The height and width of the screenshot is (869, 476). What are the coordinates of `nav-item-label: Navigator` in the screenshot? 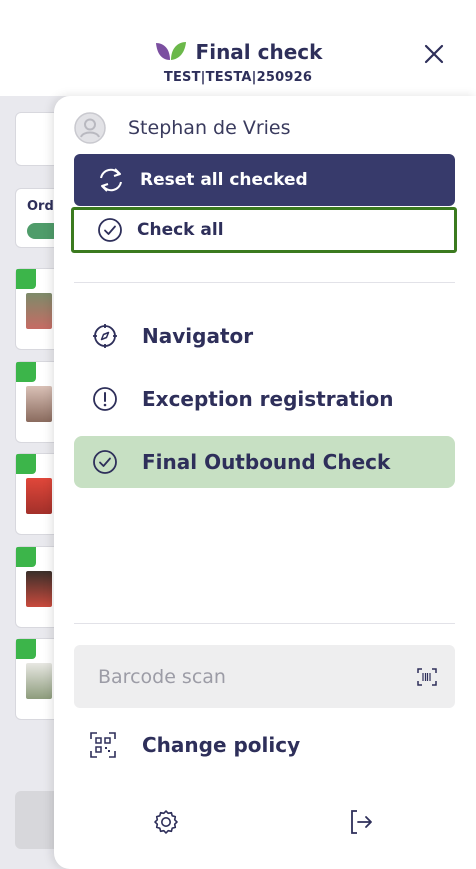 It's located at (198, 336).